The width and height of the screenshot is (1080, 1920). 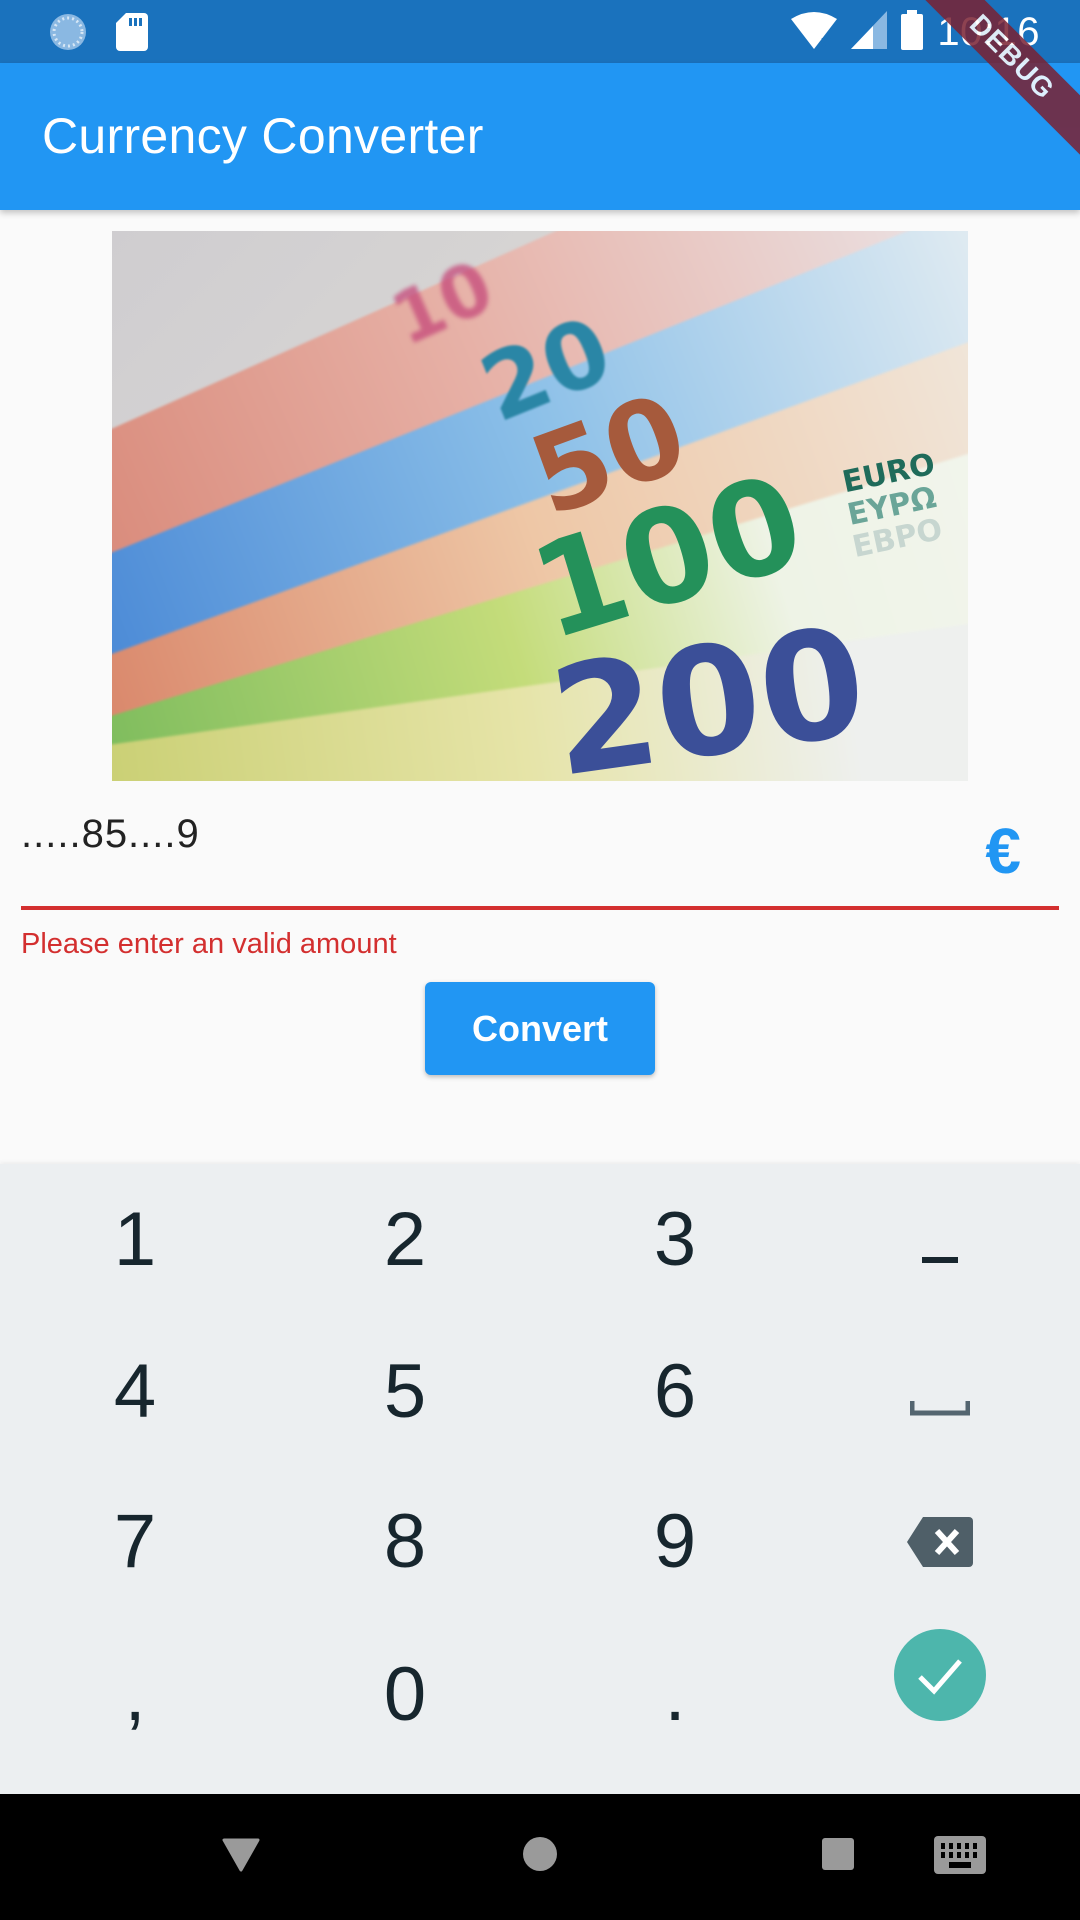 I want to click on key-minus, so click(x=940, y=1239).